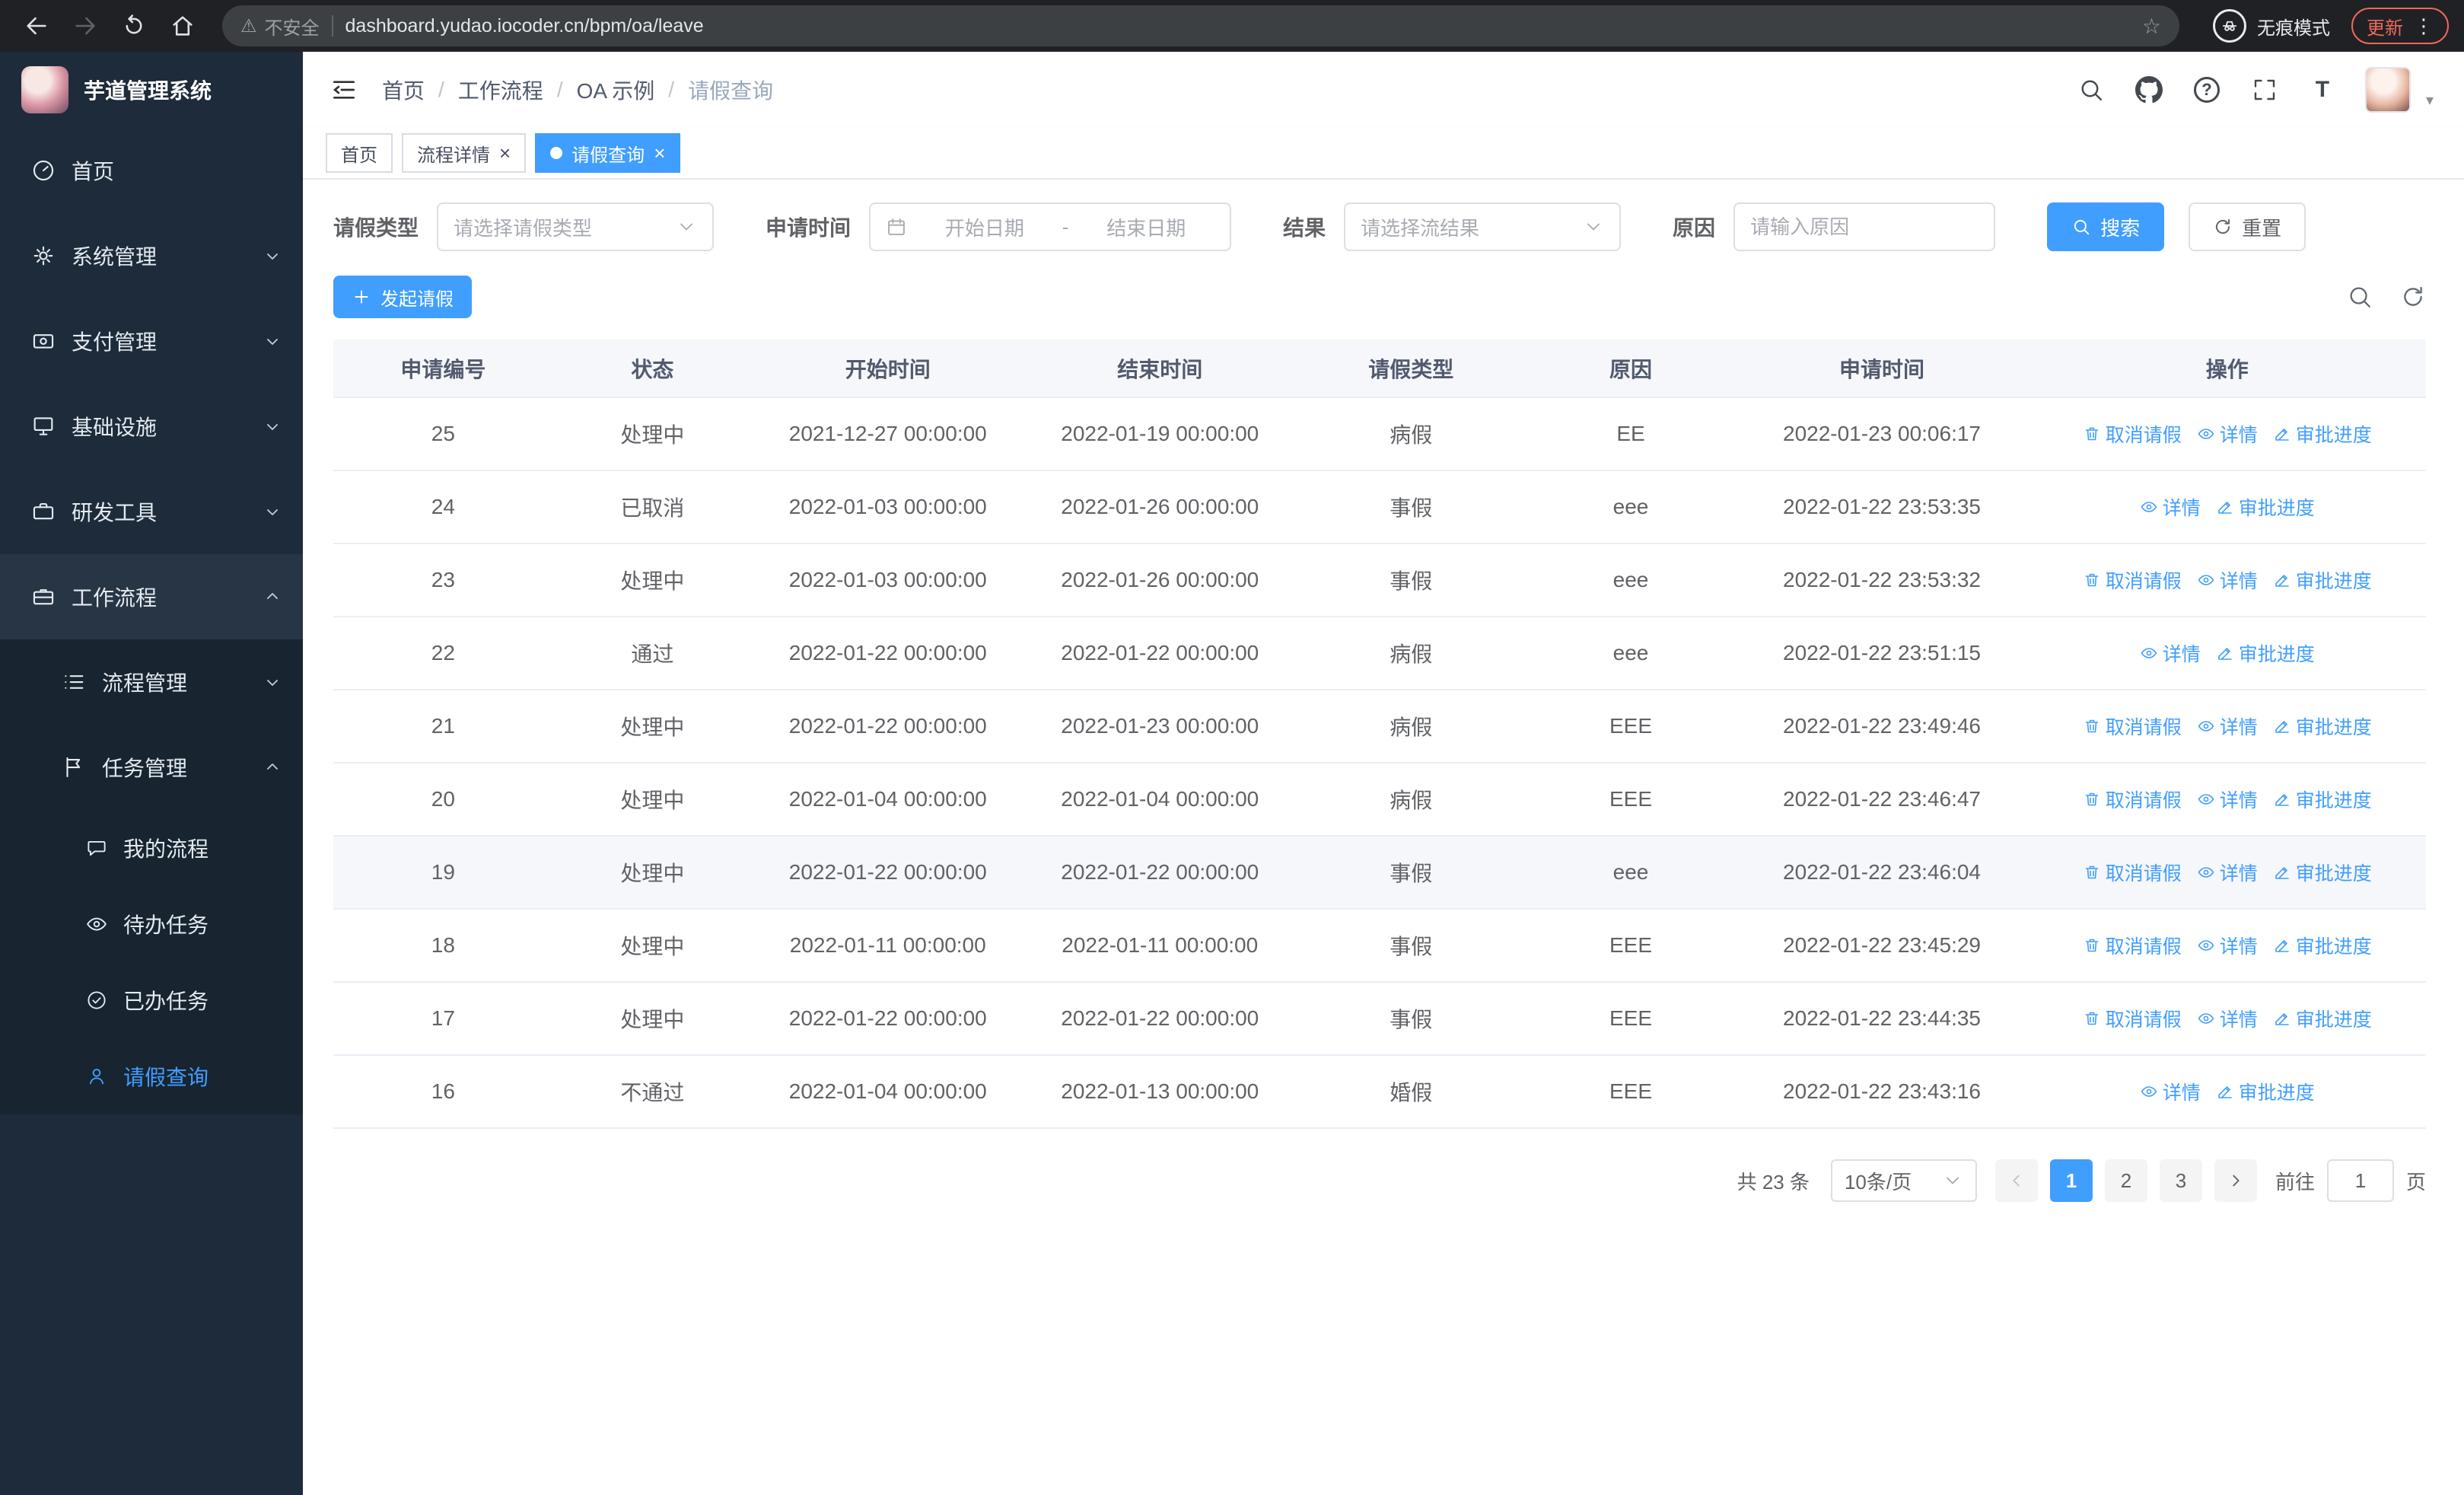  I want to click on table-toolbar: 发起请假, so click(1379, 297).